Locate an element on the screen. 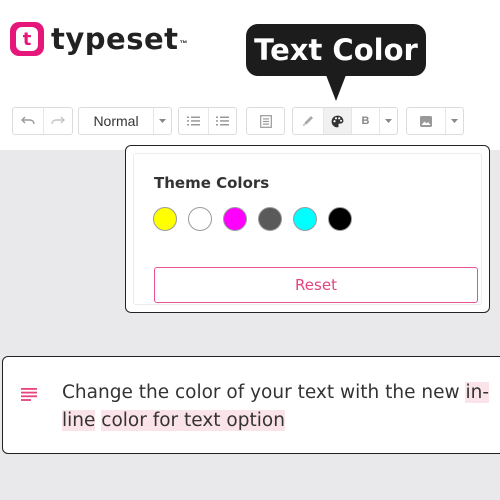 The height and width of the screenshot is (500, 500). block-format-group is located at coordinates (265, 121).